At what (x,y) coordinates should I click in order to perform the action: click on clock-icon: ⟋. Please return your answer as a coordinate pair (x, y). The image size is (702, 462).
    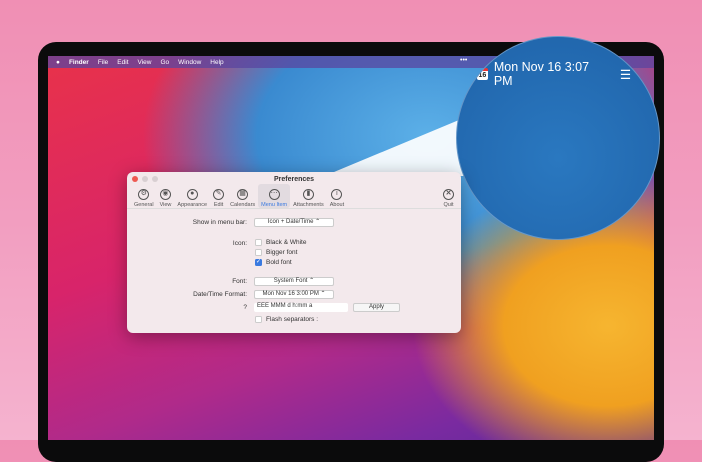
    Looking at the image, I should click on (653, 74).